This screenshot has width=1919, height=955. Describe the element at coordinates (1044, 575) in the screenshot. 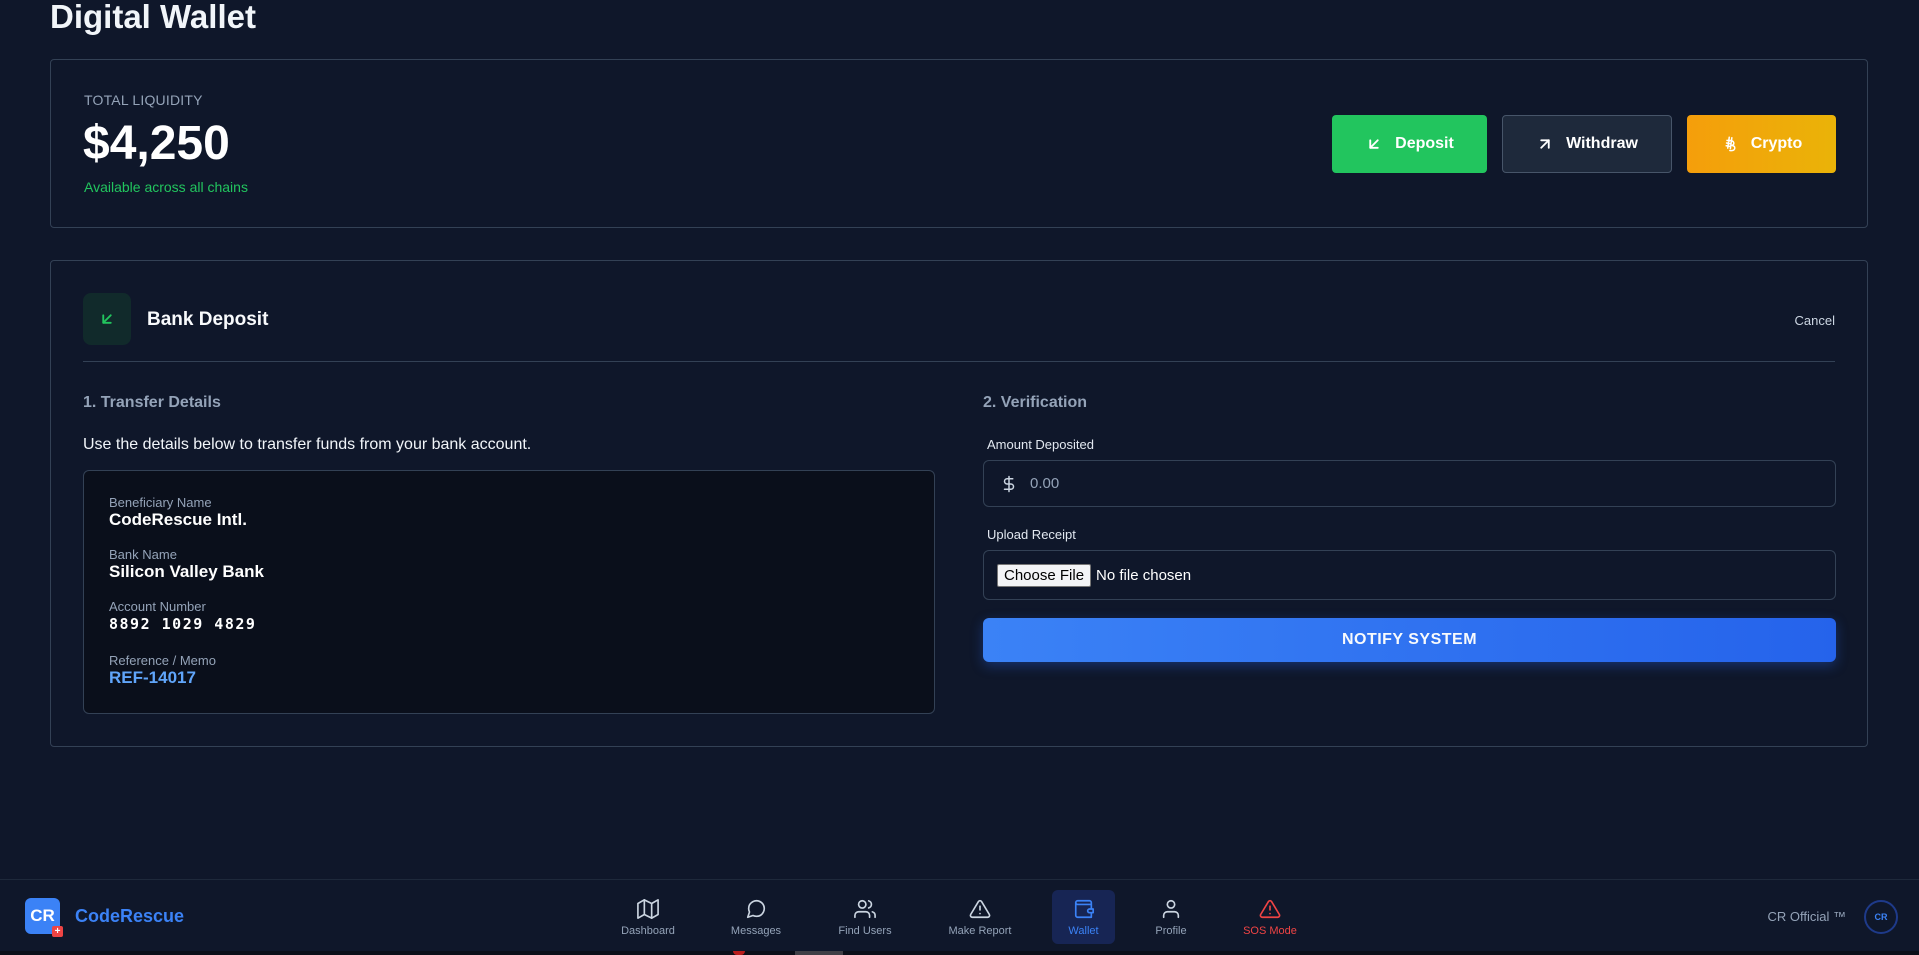

I see `choose-file-button: Choose File` at that location.